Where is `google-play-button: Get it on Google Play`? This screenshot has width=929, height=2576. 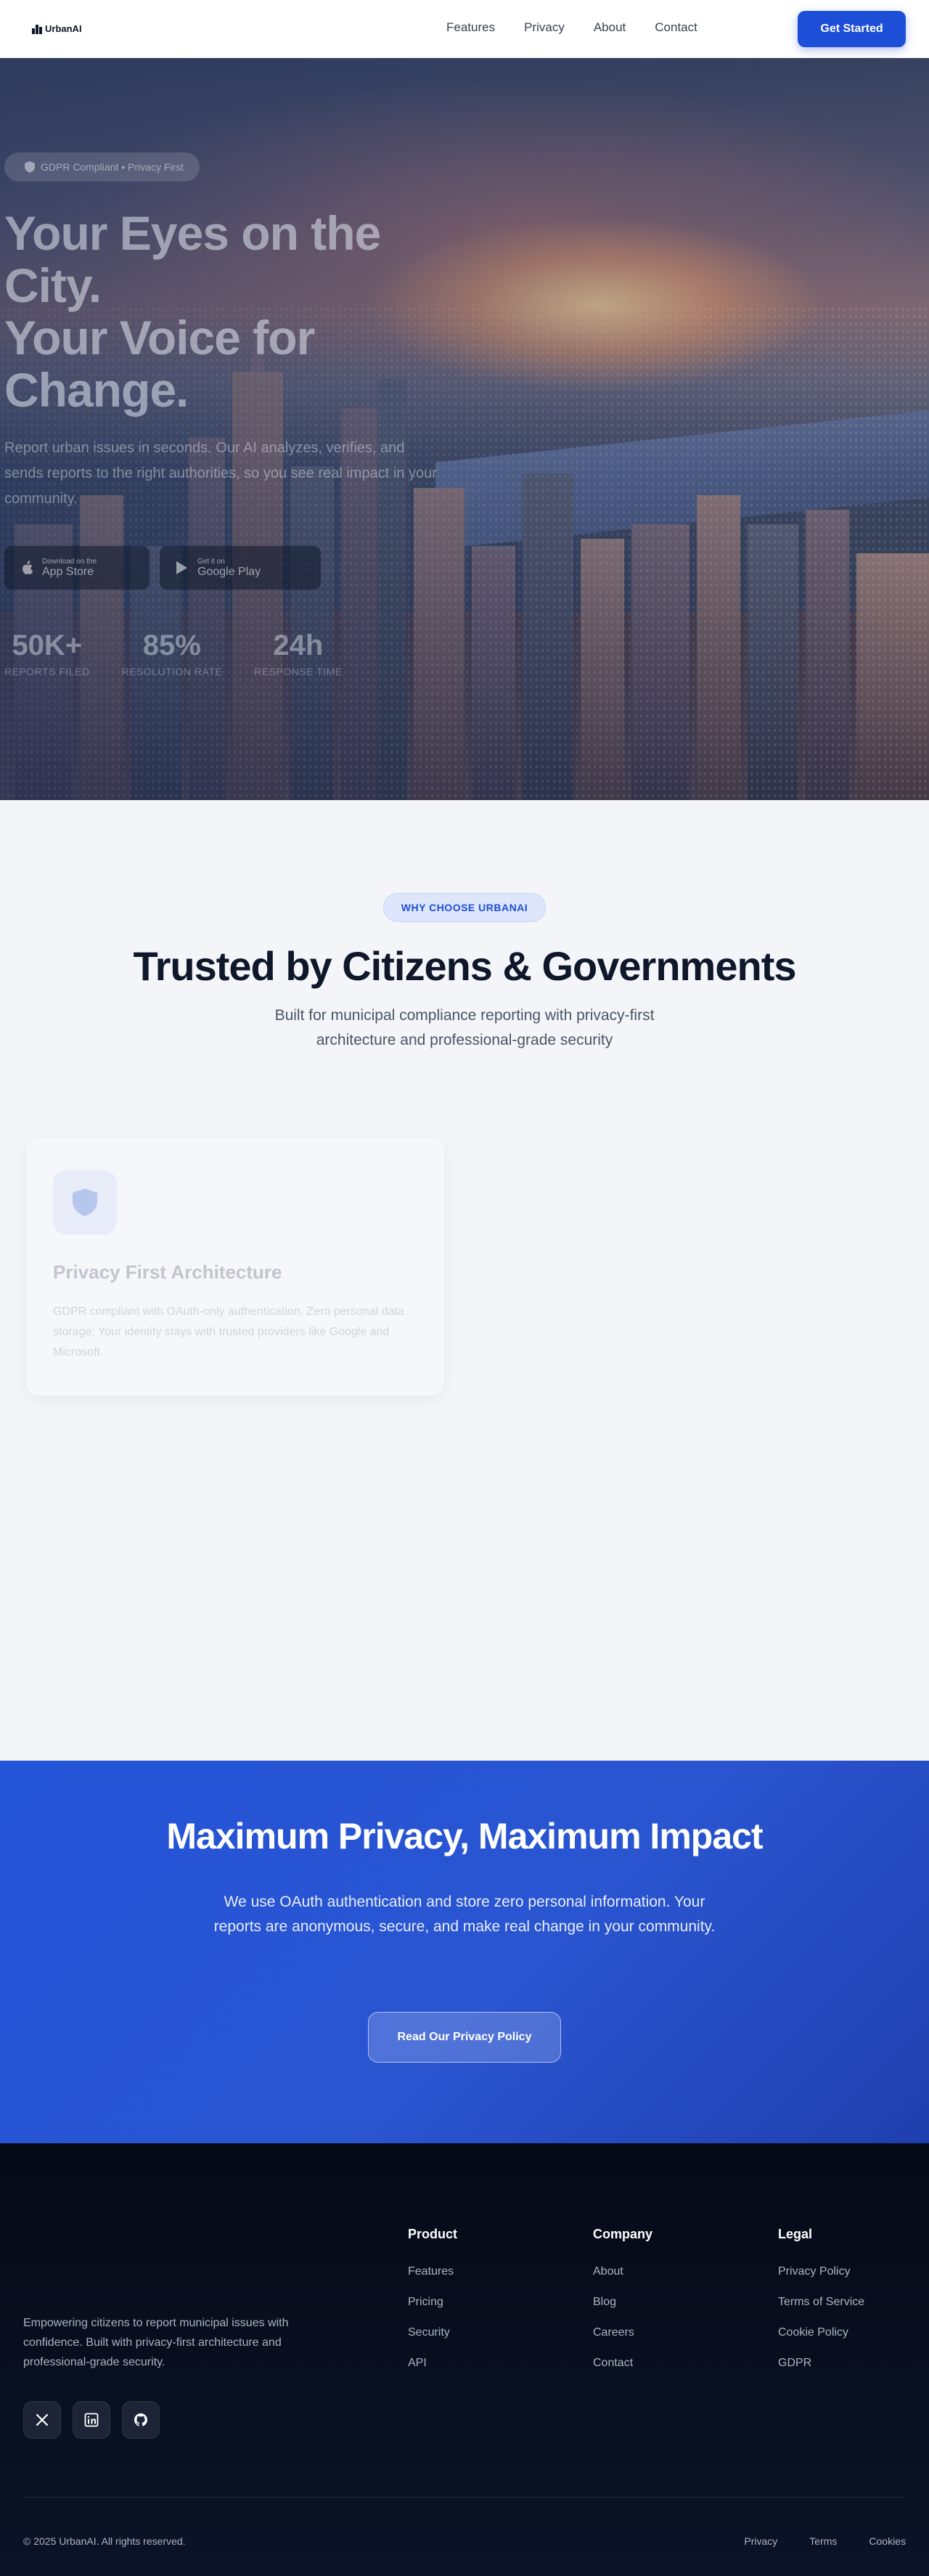 google-play-button: Get it on Google Play is located at coordinates (241, 568).